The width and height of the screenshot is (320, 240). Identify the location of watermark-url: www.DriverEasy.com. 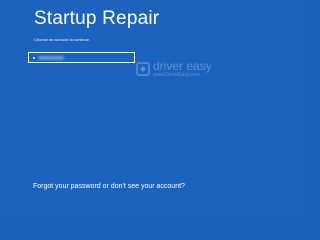
(176, 75).